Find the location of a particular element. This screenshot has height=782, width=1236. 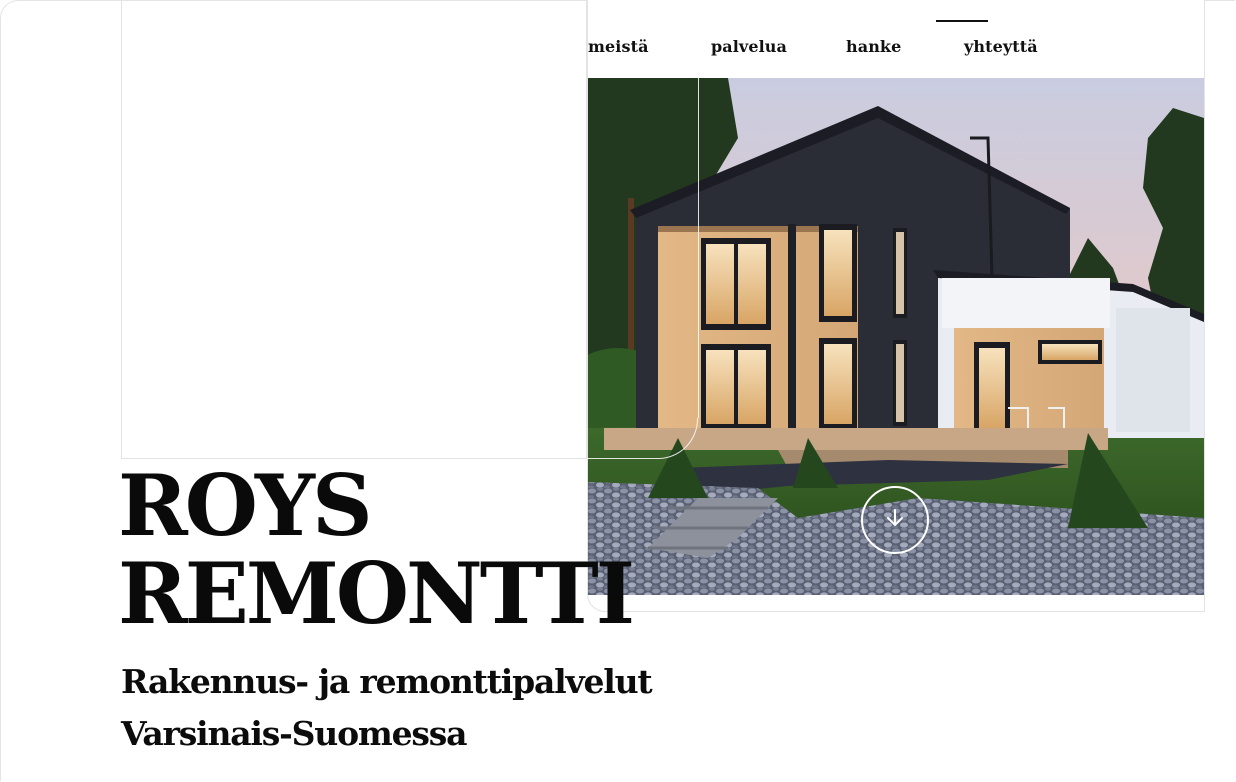

scroll-down-button is located at coordinates (895, 520).